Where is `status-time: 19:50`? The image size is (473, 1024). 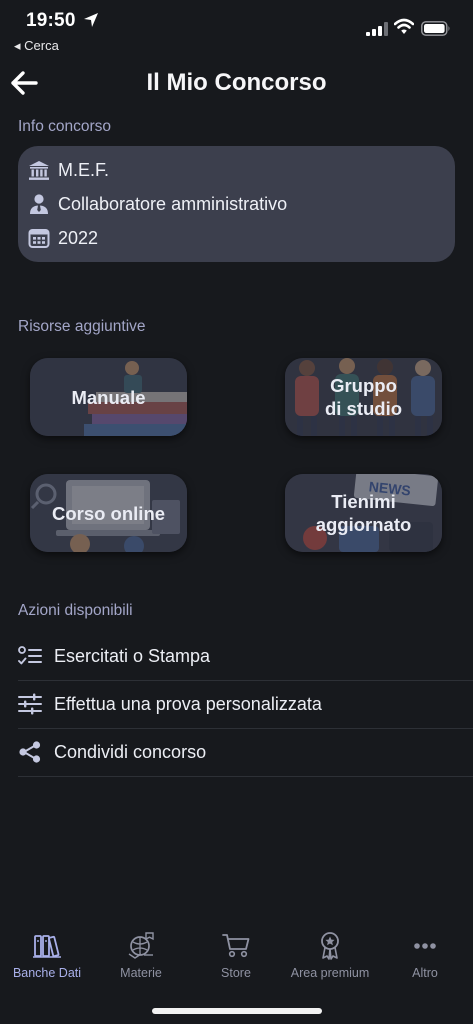
status-time: 19:50 is located at coordinates (51, 20).